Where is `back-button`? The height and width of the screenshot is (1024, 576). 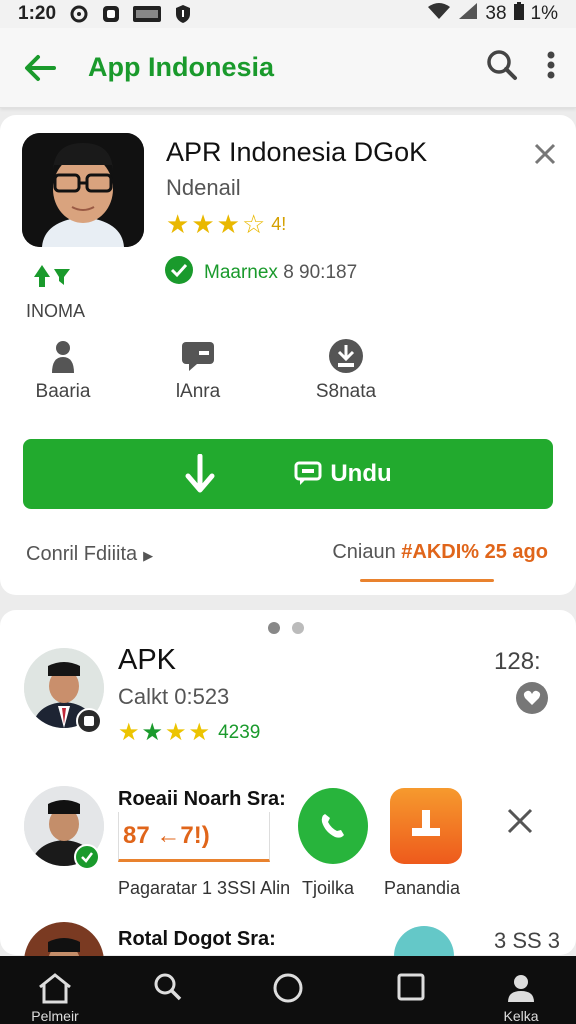
back-button is located at coordinates (40, 68).